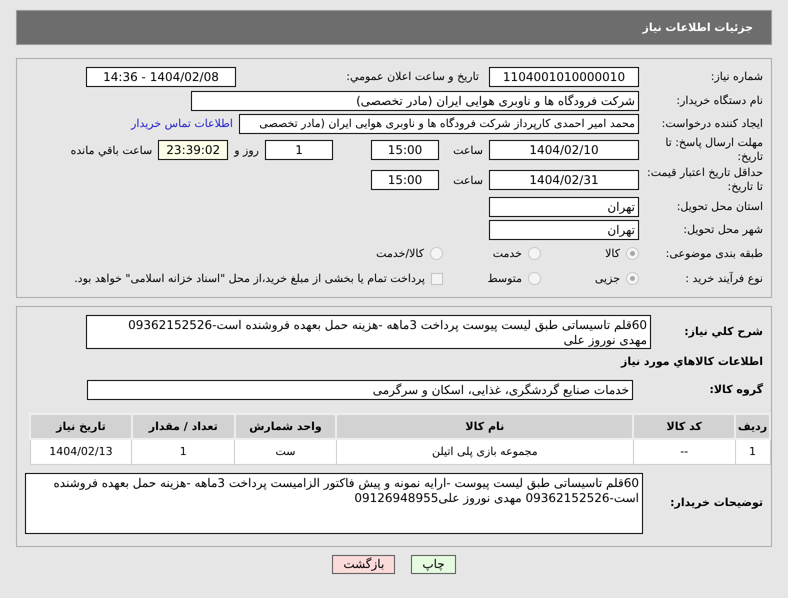 The image size is (788, 598). I want to click on field-label: تاریخ و ساعت اعلان عمومي:, so click(412, 77).